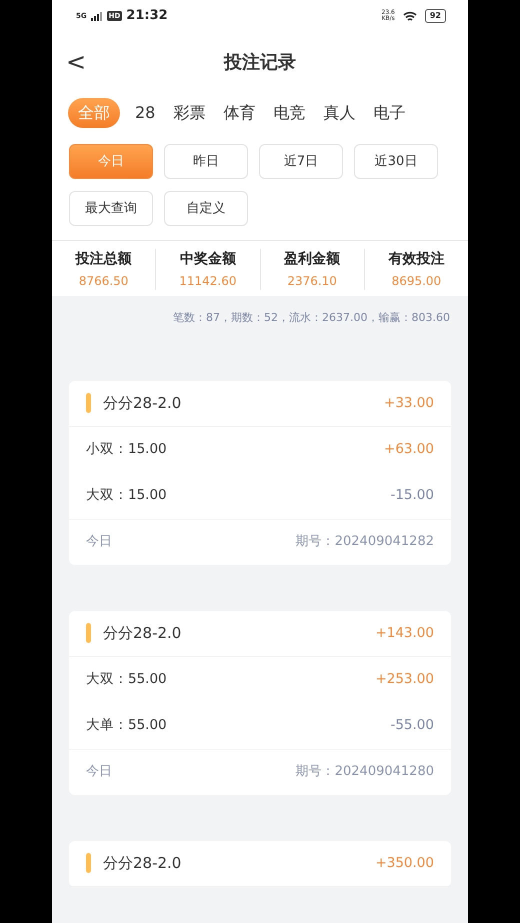 The image size is (520, 923). Describe the element at coordinates (389, 113) in the screenshot. I see `category-tab: 电子` at that location.